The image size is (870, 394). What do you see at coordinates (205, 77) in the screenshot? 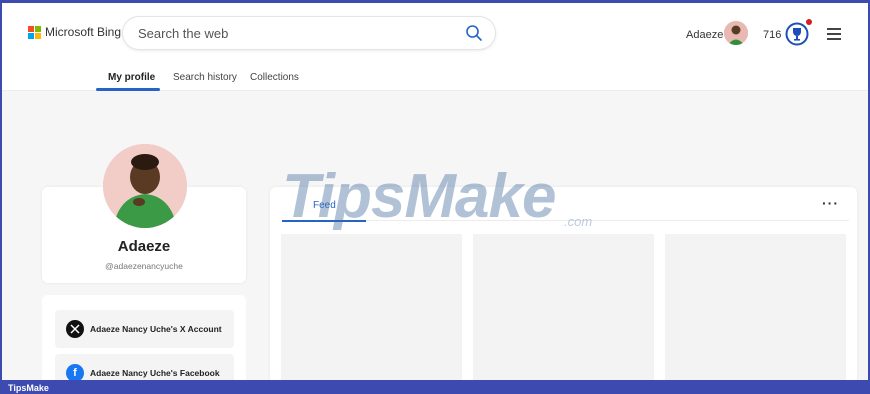
I see `tab-search-history: Search history` at bounding box center [205, 77].